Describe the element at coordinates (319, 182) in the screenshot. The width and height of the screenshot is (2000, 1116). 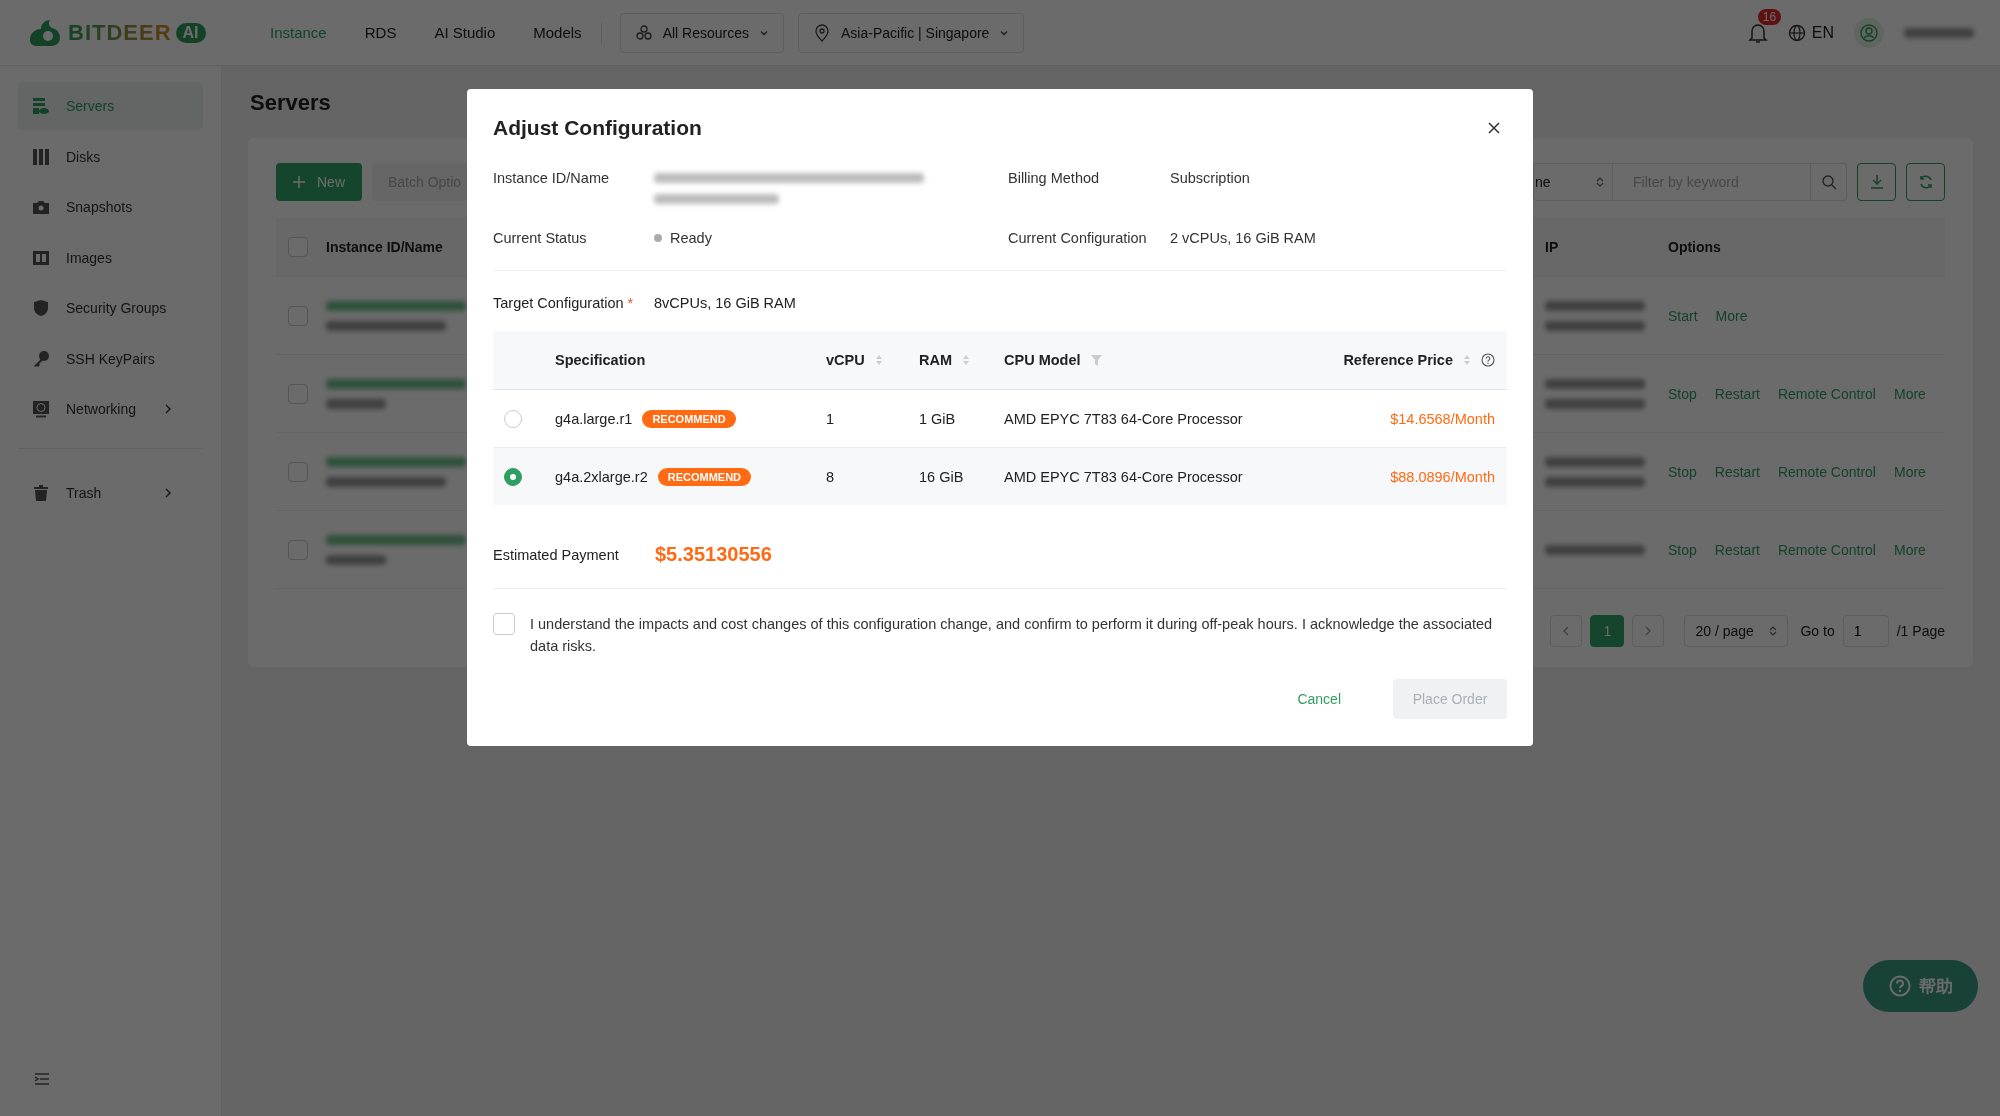
I see `new-button: New` at that location.